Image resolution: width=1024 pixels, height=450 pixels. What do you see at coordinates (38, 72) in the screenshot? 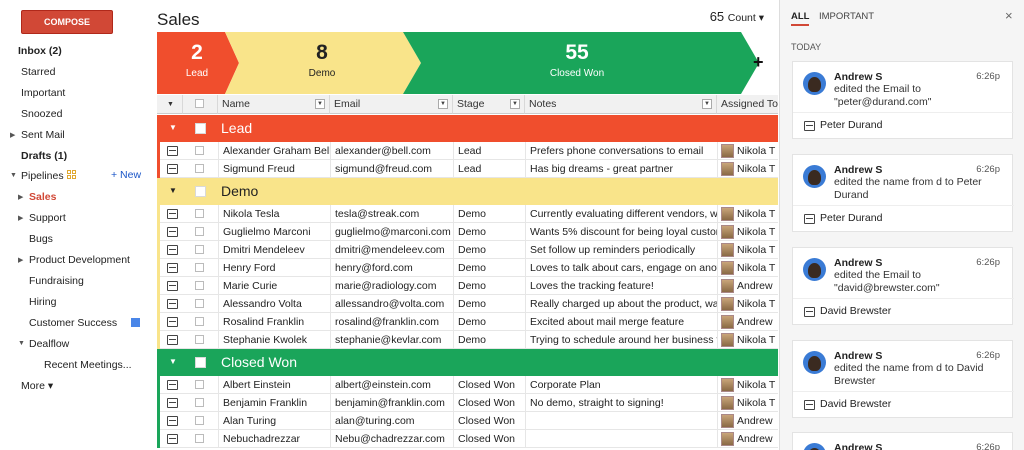
I see `sidebar-item-starred: Starred` at bounding box center [38, 72].